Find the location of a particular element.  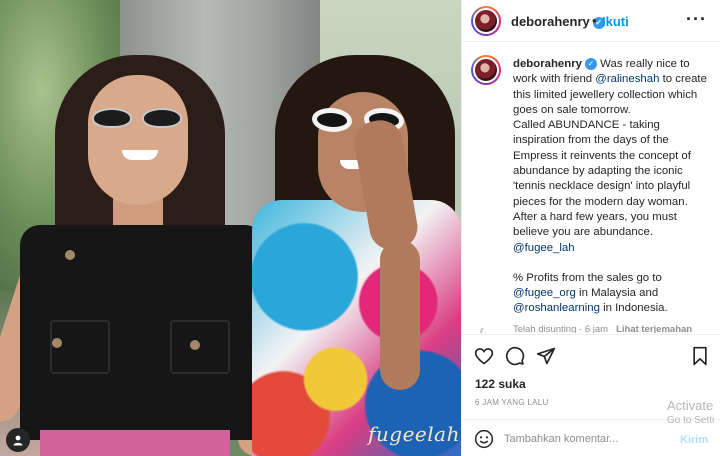

heart-icon is located at coordinates (484, 356).